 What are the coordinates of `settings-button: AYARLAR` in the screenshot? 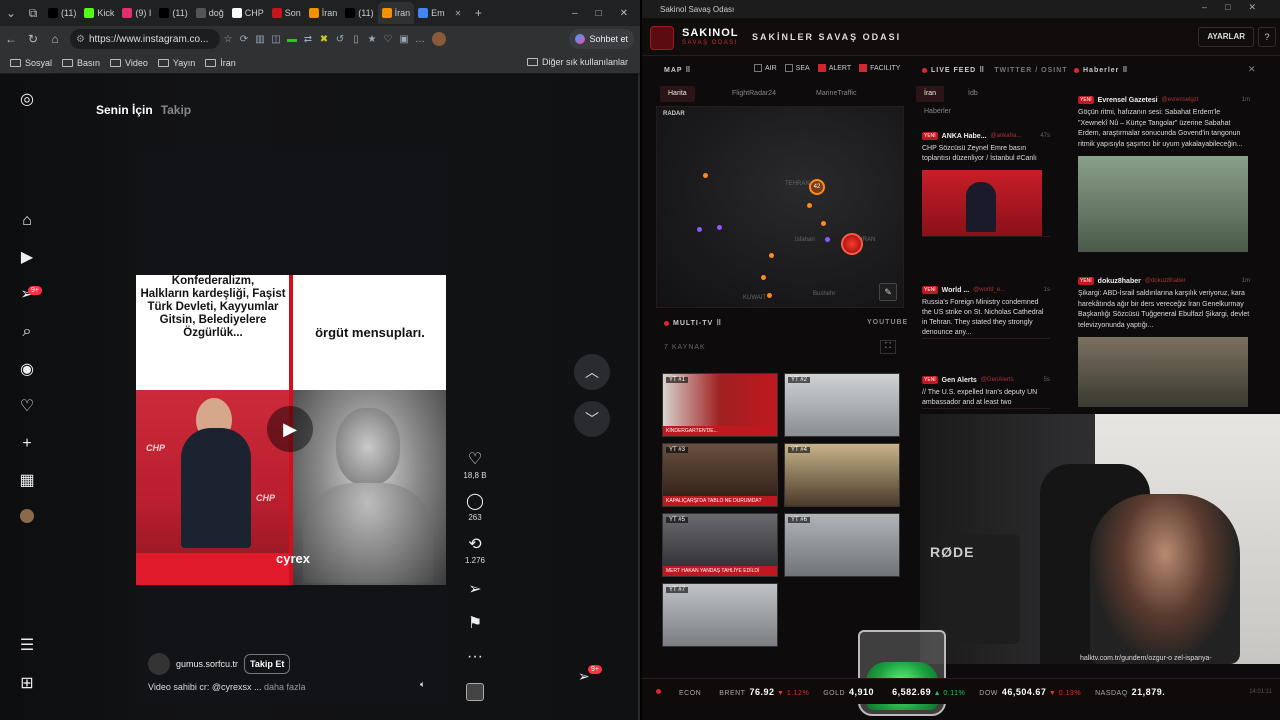 It's located at (1226, 37).